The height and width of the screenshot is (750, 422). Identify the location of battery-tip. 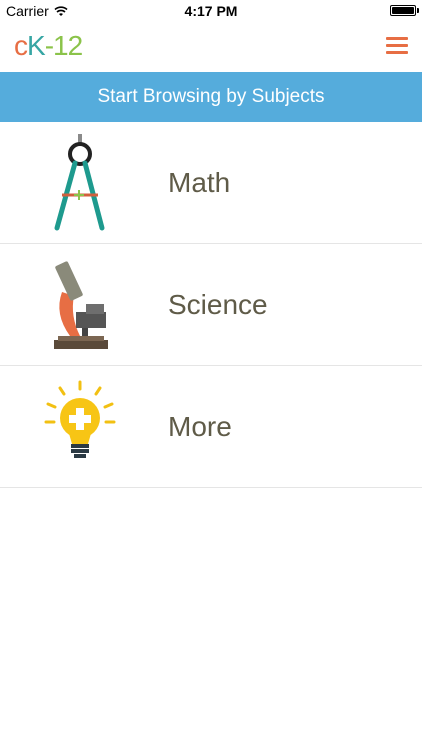
(418, 10).